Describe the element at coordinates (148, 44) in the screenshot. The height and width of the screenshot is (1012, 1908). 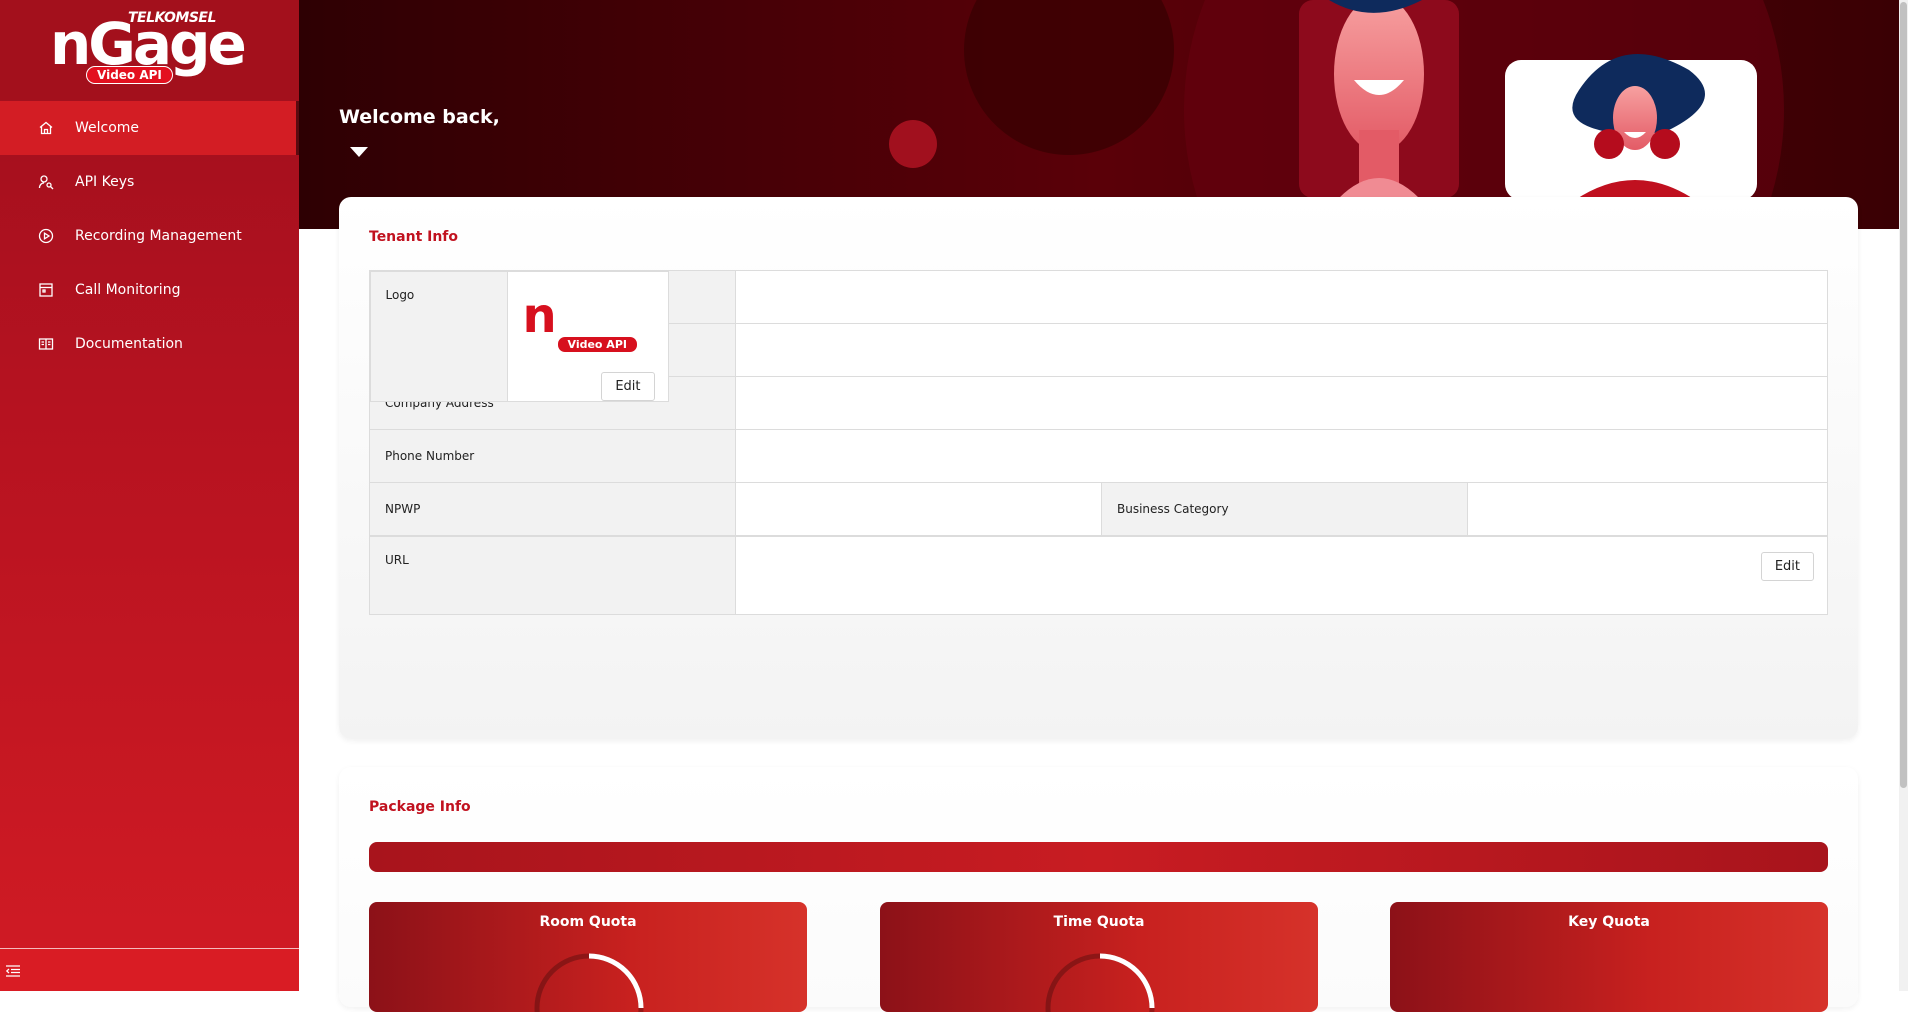
I see `ngage-wordmark: nGage` at that location.